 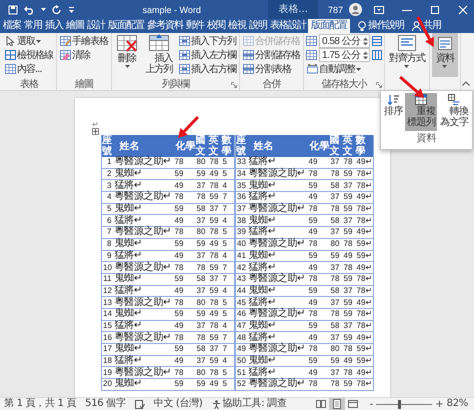 I want to click on ribbon-button: 插入右方欄, so click(x=207, y=69).